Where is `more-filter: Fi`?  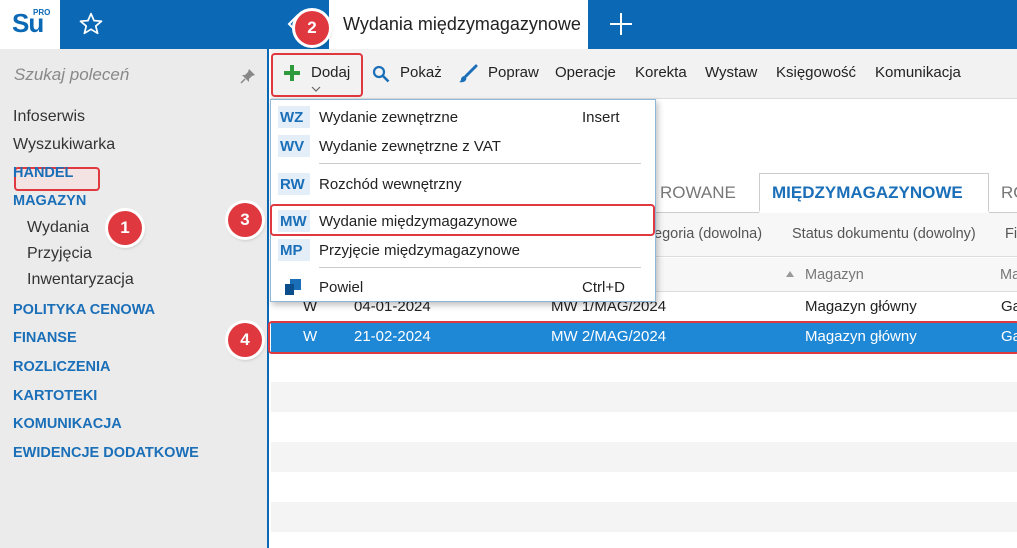 more-filter: Fi is located at coordinates (1011, 234).